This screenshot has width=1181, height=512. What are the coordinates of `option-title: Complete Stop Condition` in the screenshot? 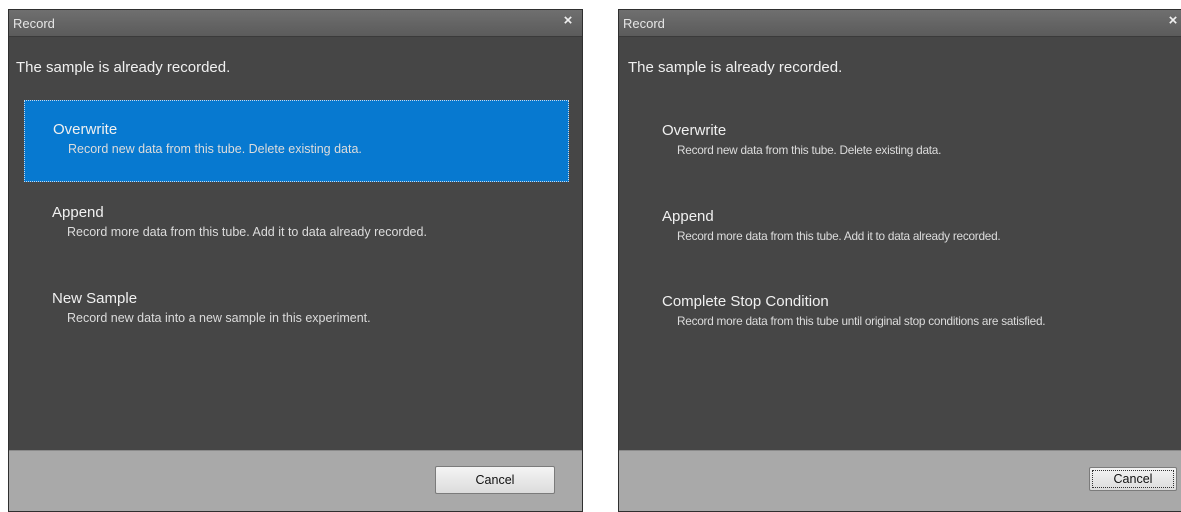 It's located at (745, 301).